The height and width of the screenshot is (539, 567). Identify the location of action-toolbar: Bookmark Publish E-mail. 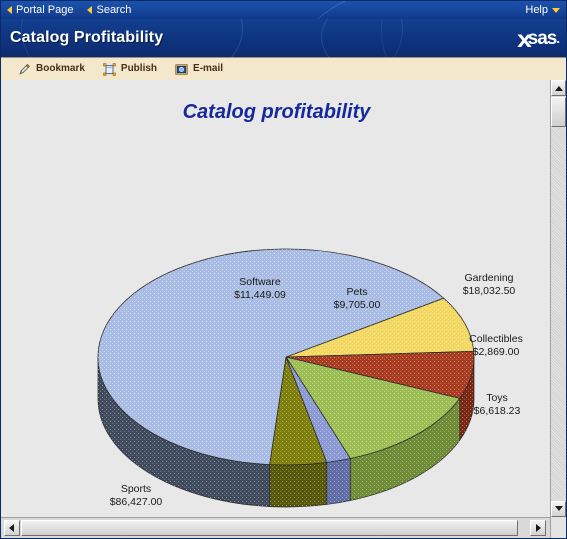
(283, 69).